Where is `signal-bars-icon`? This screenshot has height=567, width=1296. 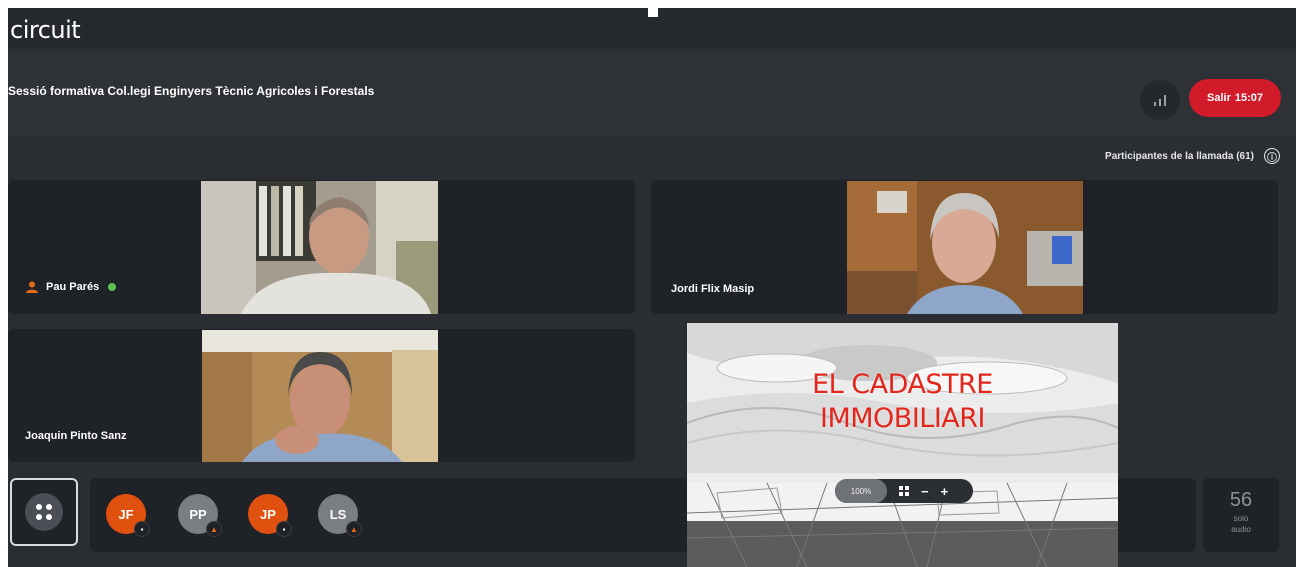
signal-bars-icon is located at coordinates (1160, 100).